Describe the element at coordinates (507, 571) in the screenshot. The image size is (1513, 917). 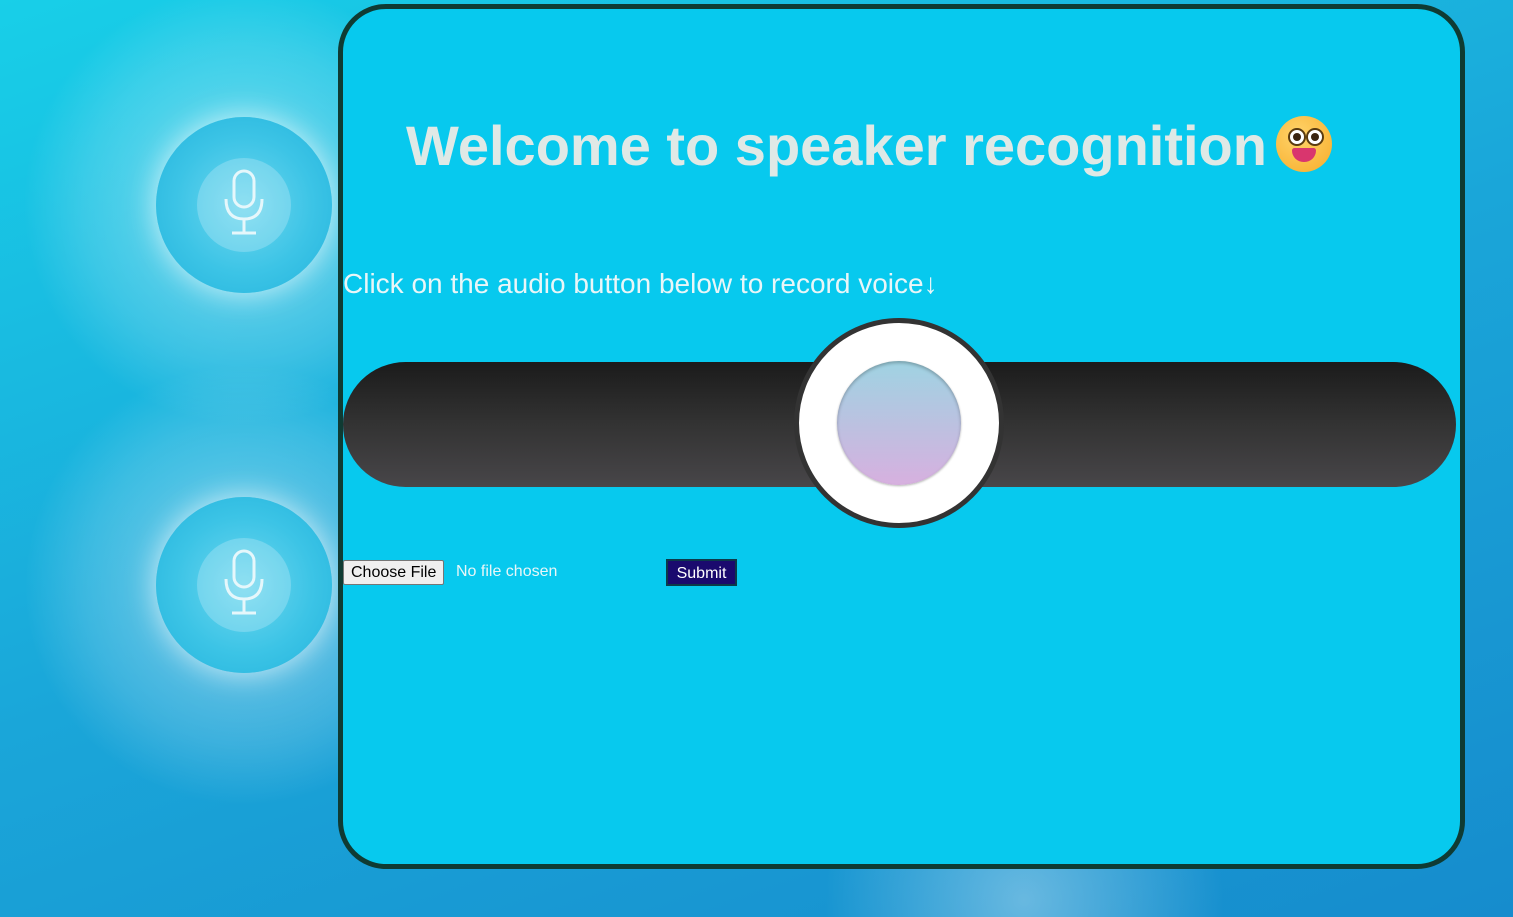
I see `file-status-text: No file chosen` at that location.